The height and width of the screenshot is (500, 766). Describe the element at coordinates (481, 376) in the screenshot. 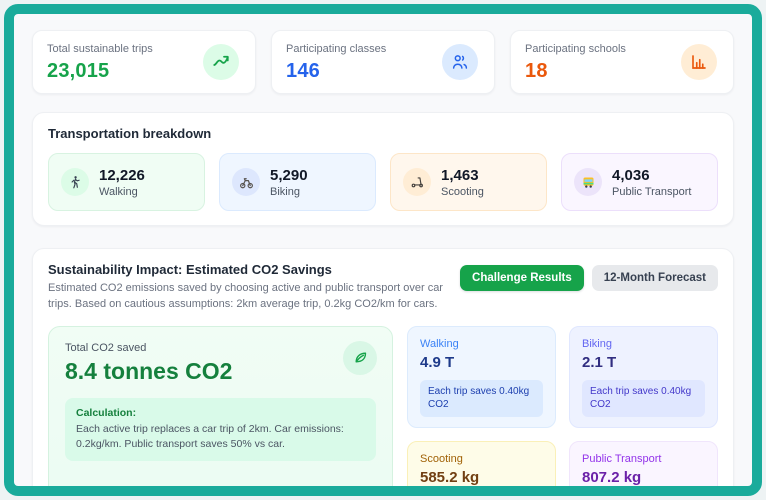

I see `co2-card-walking: Walking 4.9 T Each trip saves 0.40kg CO2` at that location.